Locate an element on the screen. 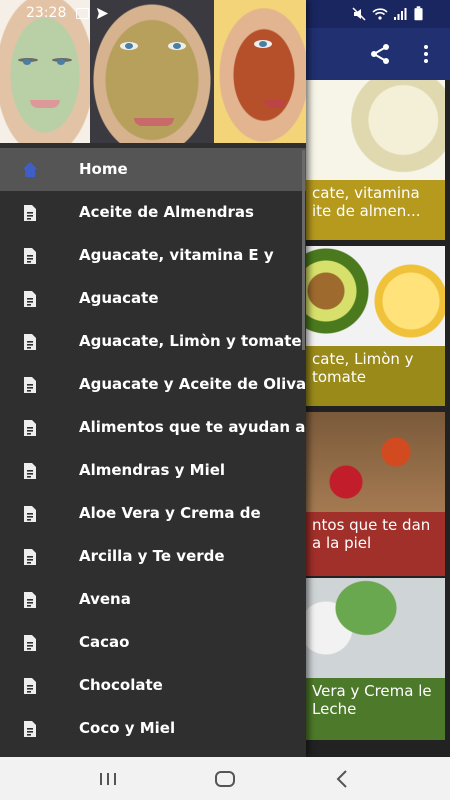 This screenshot has height=800, width=450. menu-item-label: Arcilla y Te verde is located at coordinates (152, 556).